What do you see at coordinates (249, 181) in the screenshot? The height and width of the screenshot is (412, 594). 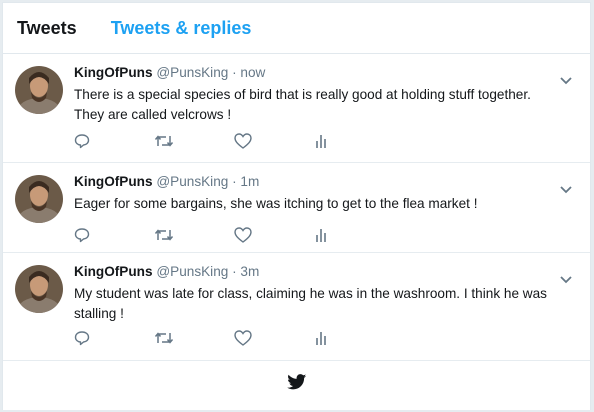 I see `tweet-time: 1m` at bounding box center [249, 181].